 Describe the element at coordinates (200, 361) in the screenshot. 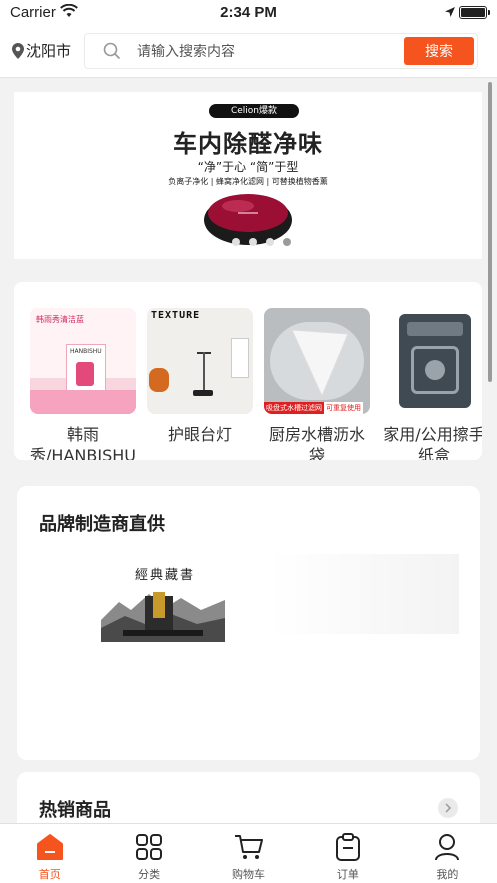

I see `category-image: TEXTURE` at that location.